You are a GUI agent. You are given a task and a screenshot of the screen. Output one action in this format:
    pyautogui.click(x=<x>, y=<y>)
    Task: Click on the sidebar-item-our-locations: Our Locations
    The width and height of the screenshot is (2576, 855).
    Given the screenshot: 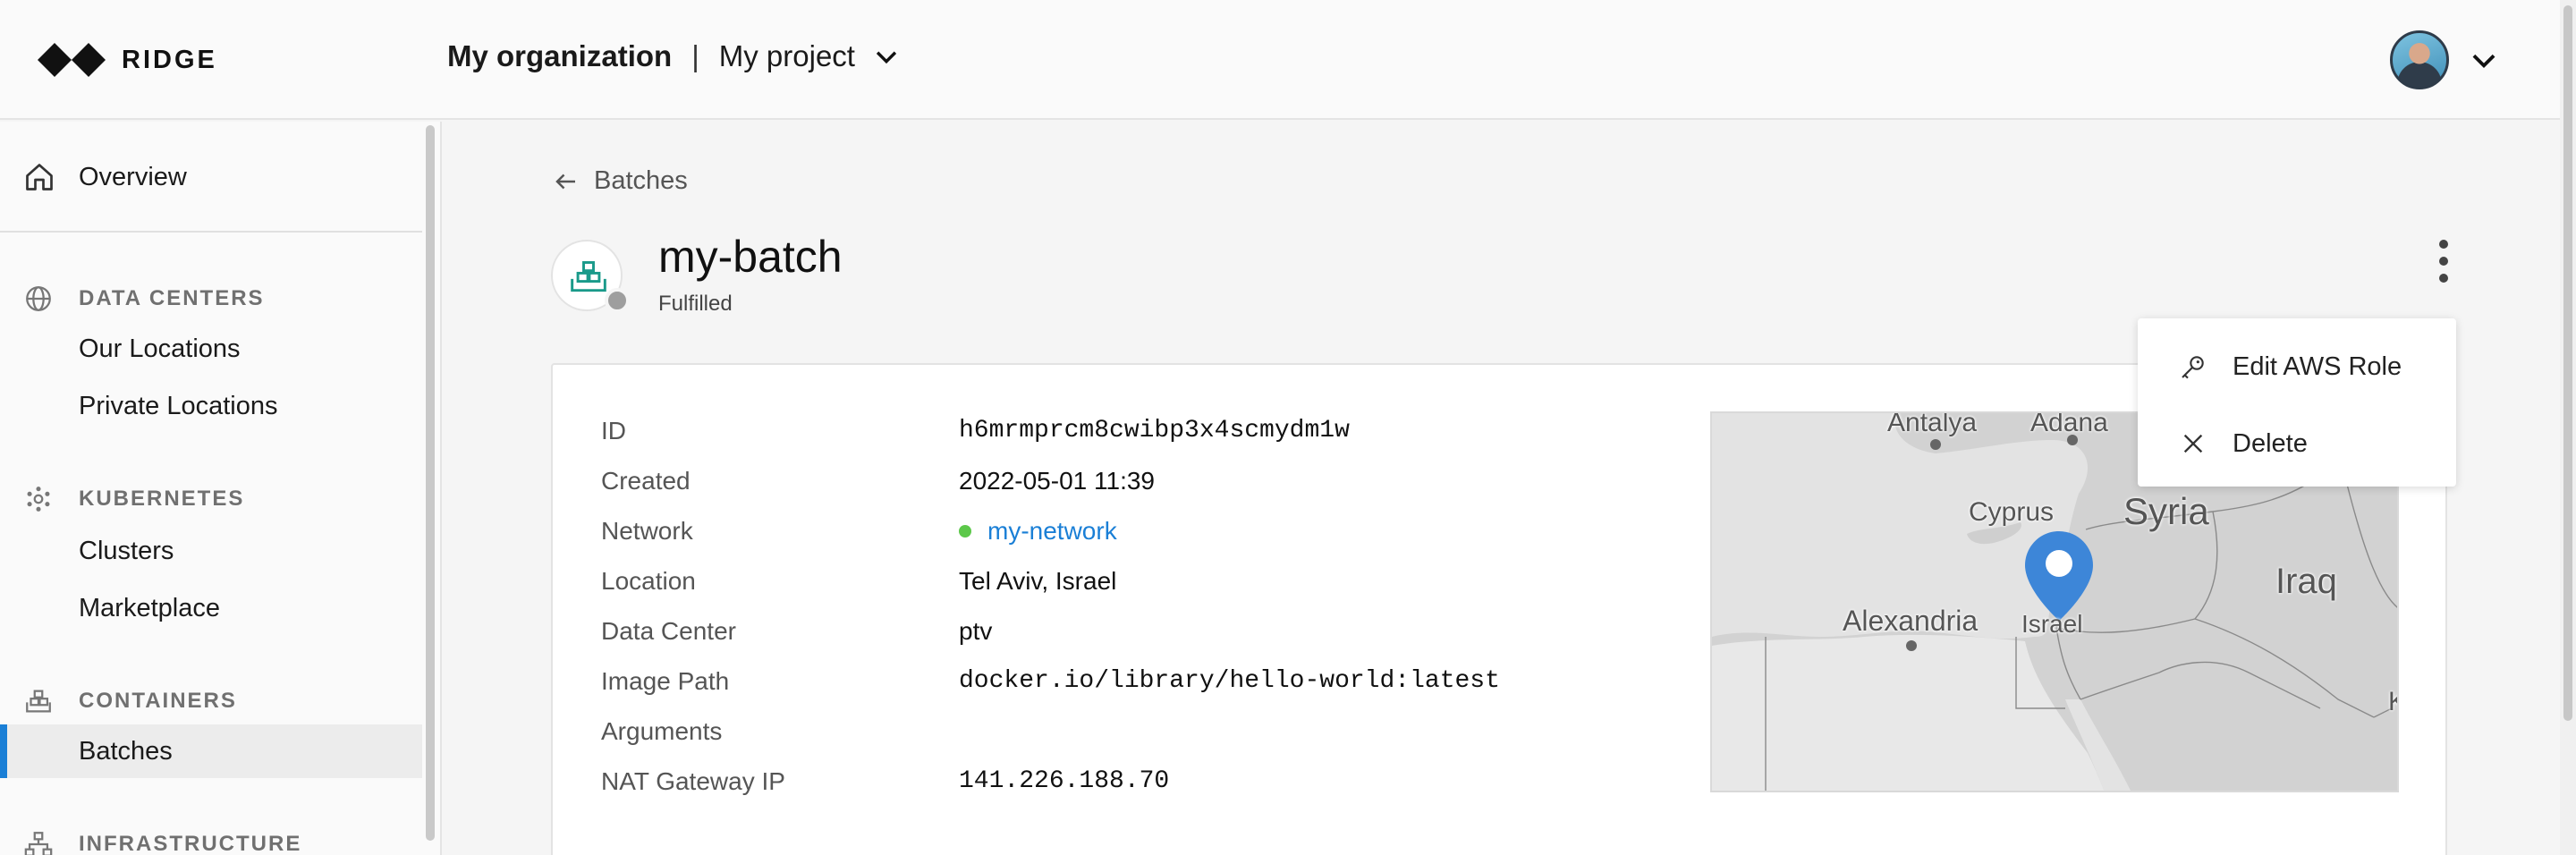 What is the action you would take?
    pyautogui.click(x=211, y=349)
    